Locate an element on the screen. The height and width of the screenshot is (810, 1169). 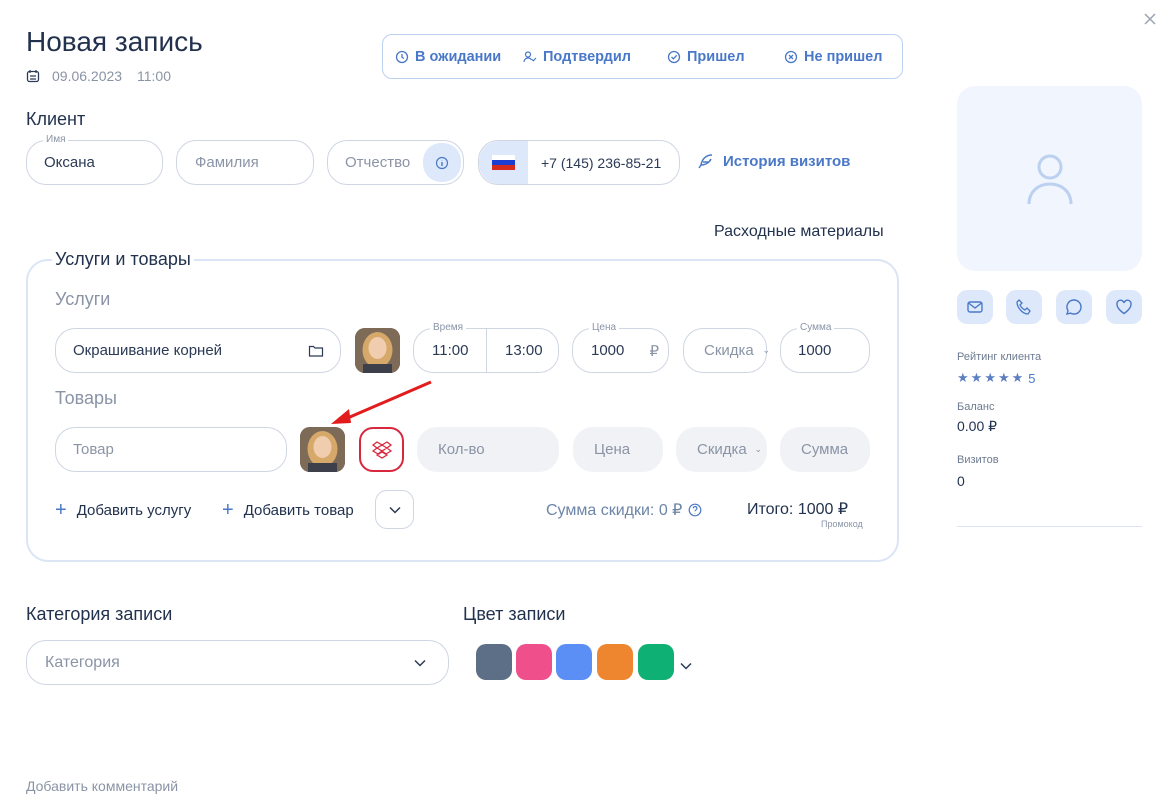
discount-placeholder: Скидка is located at coordinates (729, 350).